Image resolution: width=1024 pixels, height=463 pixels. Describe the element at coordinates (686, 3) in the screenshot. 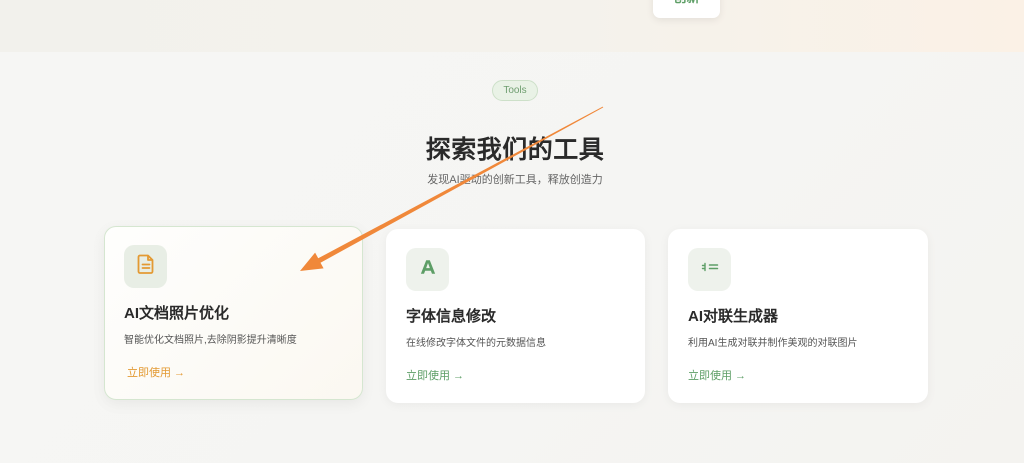

I see `top-card-label: 创新` at that location.